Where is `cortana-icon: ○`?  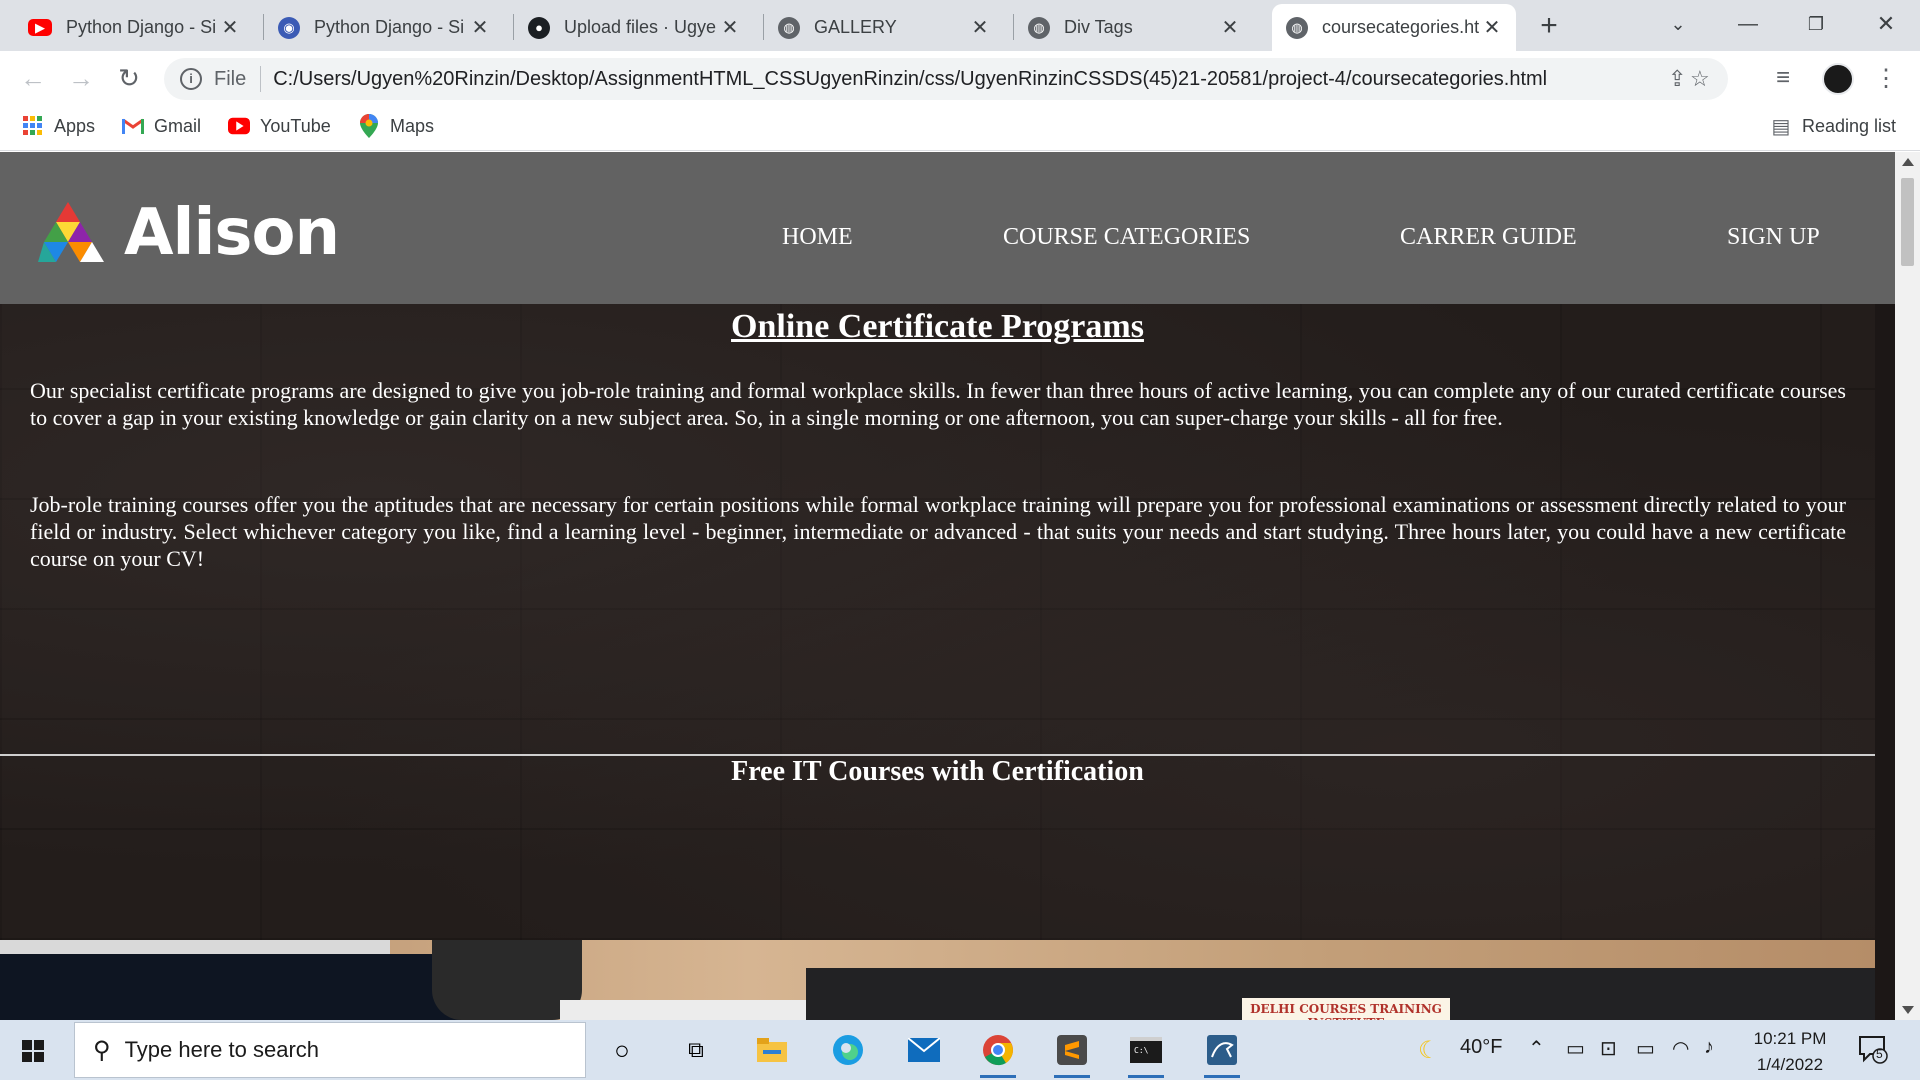
cortana-icon: ○ is located at coordinates (622, 1050).